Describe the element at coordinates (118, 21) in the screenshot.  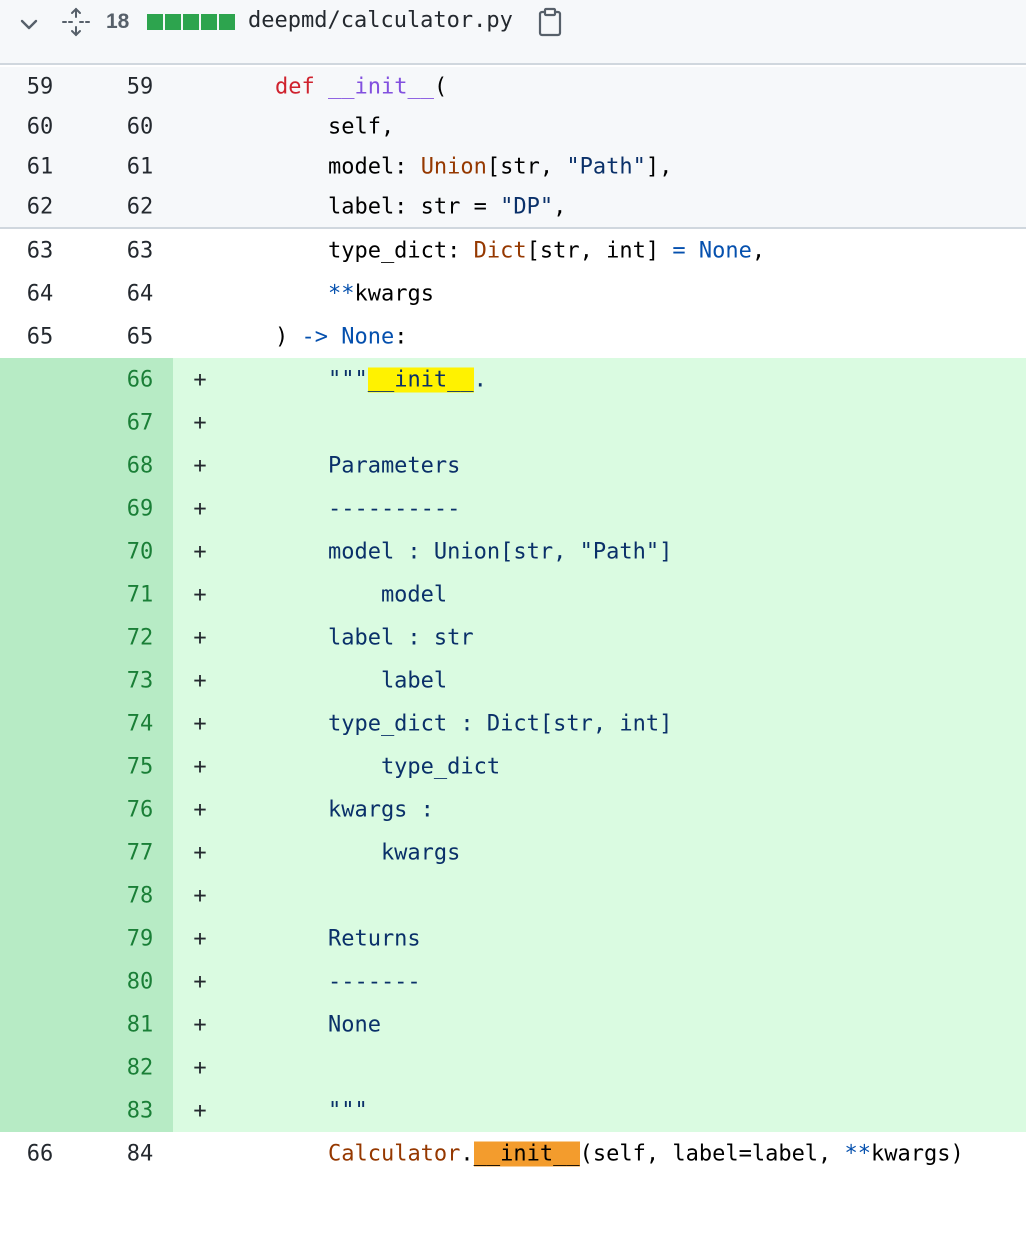
I see `changes-count: 18` at that location.